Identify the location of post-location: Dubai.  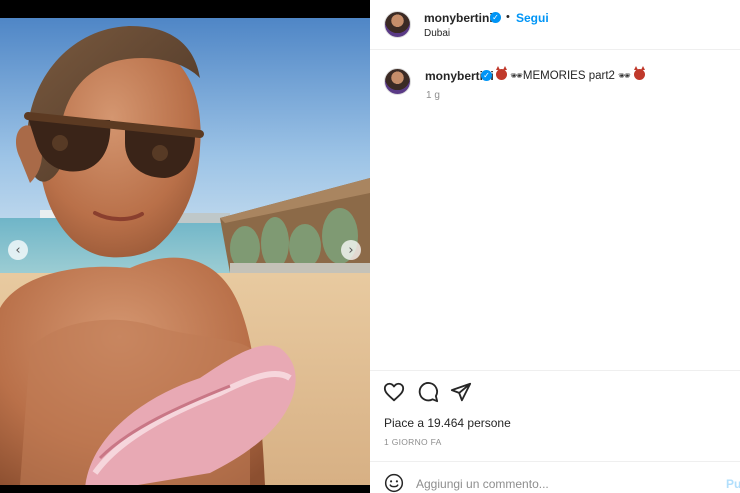
(437, 33).